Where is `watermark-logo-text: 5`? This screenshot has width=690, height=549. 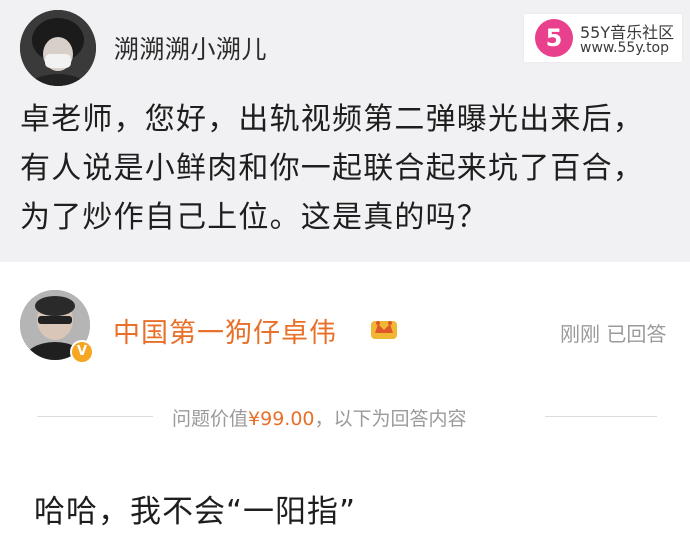 watermark-logo-text: 5 is located at coordinates (554, 38).